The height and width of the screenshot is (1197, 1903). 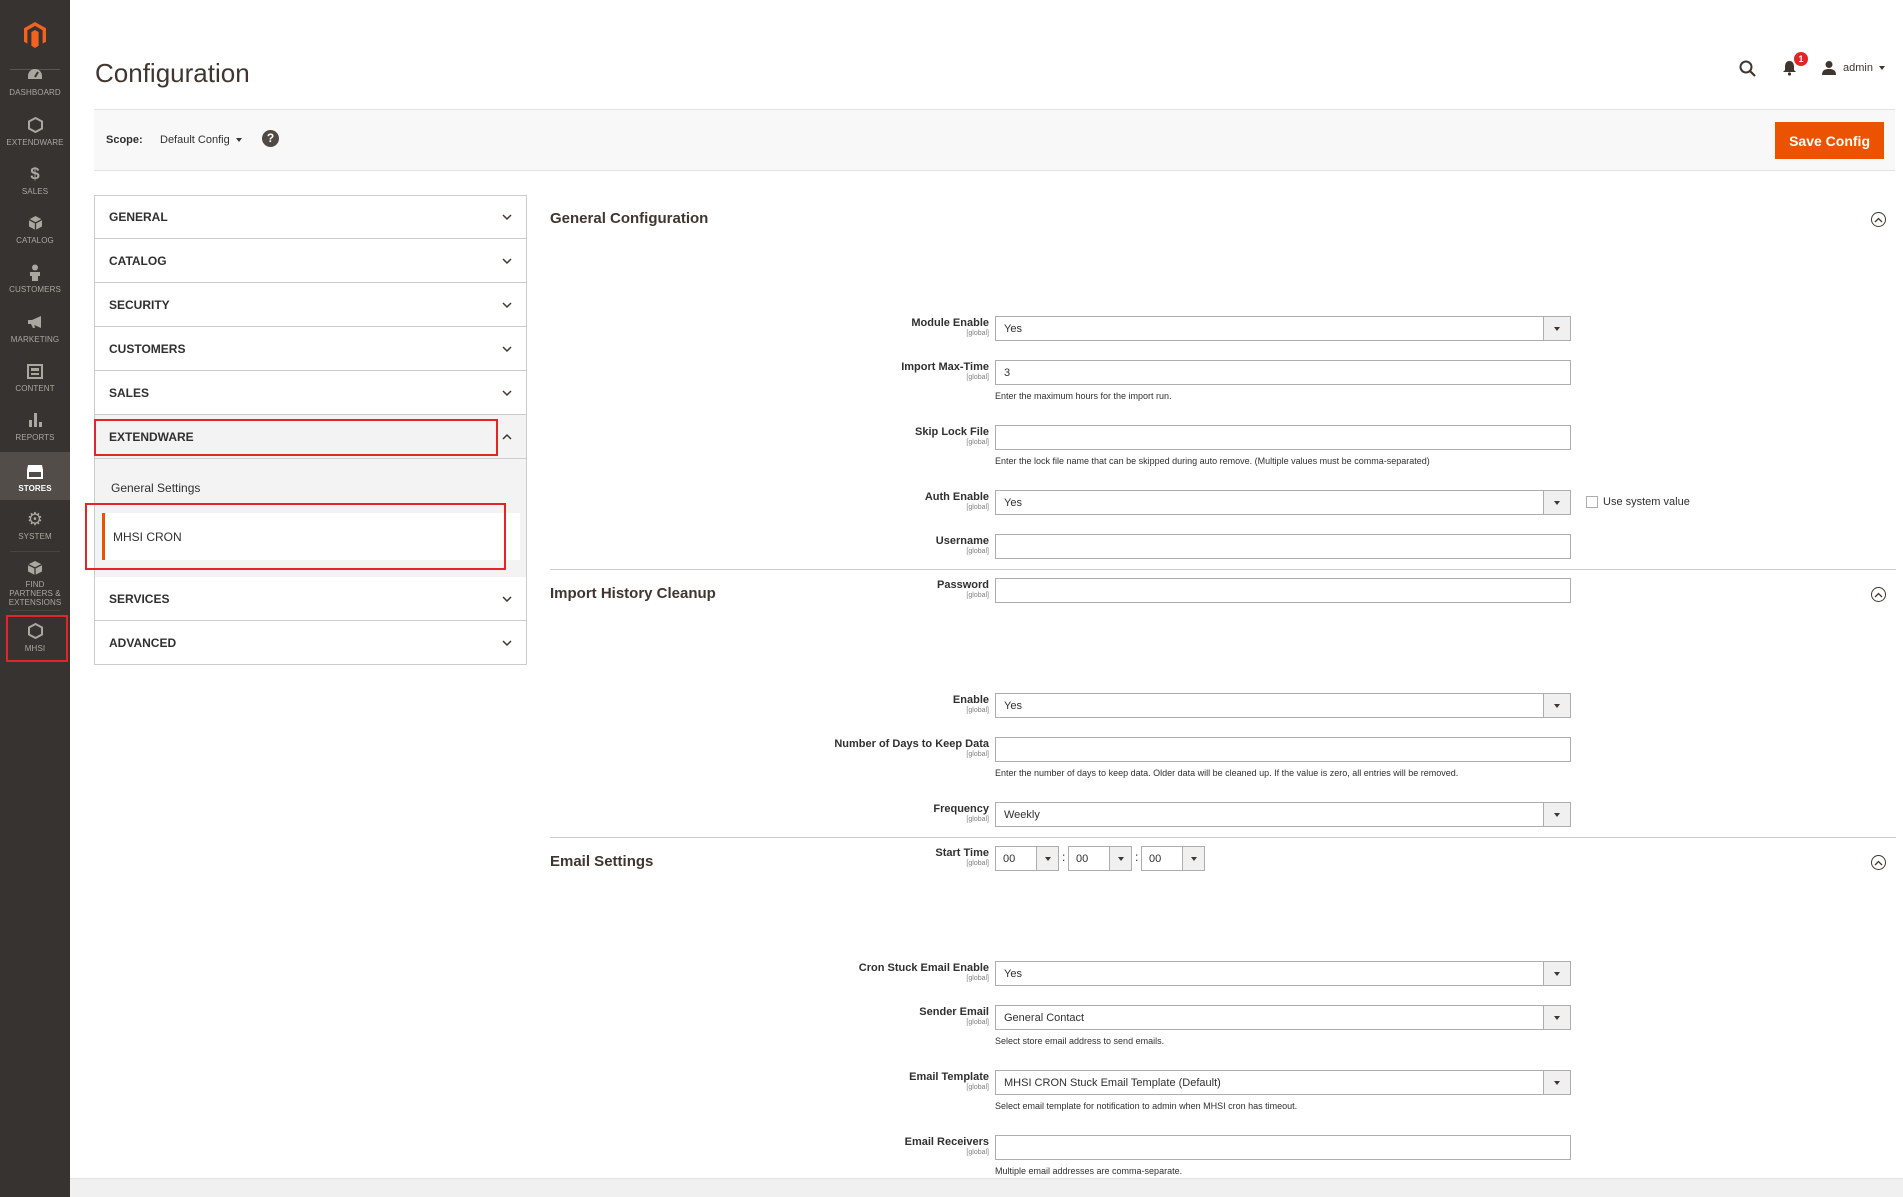 I want to click on tab-sales: SALES, so click(x=310, y=393).